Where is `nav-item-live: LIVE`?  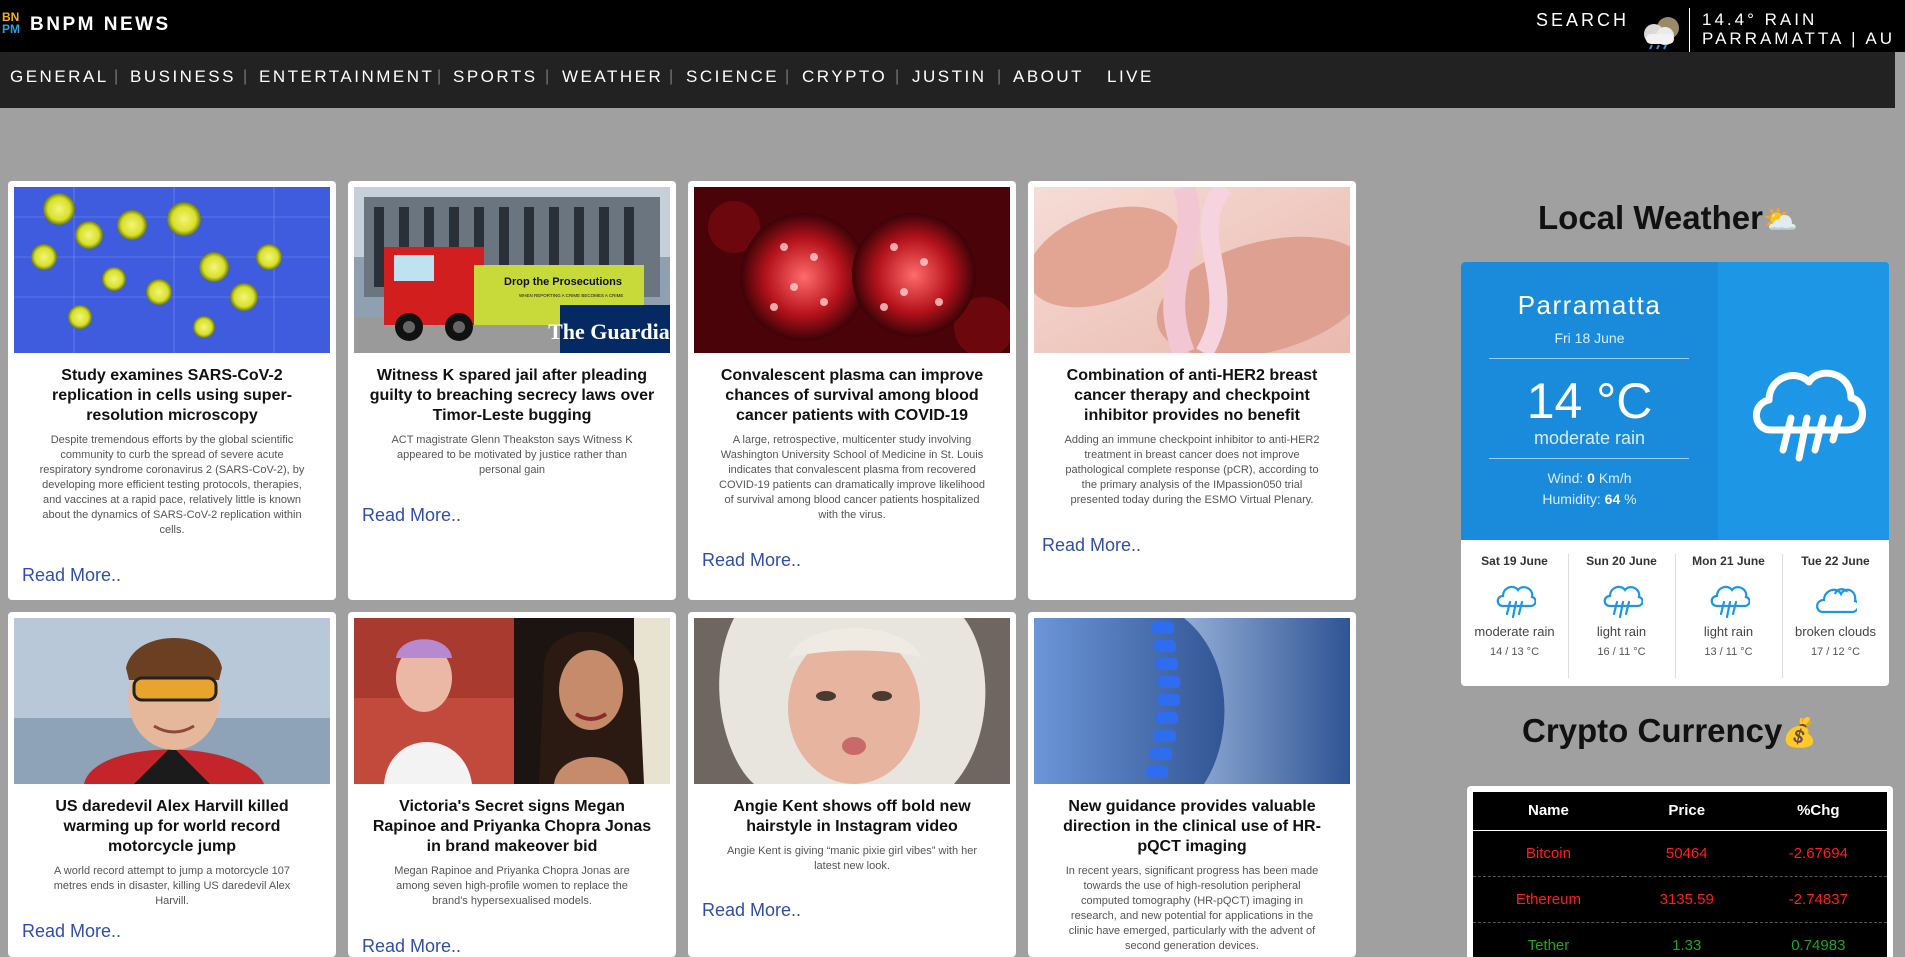
nav-item-live: LIVE is located at coordinates (1130, 77).